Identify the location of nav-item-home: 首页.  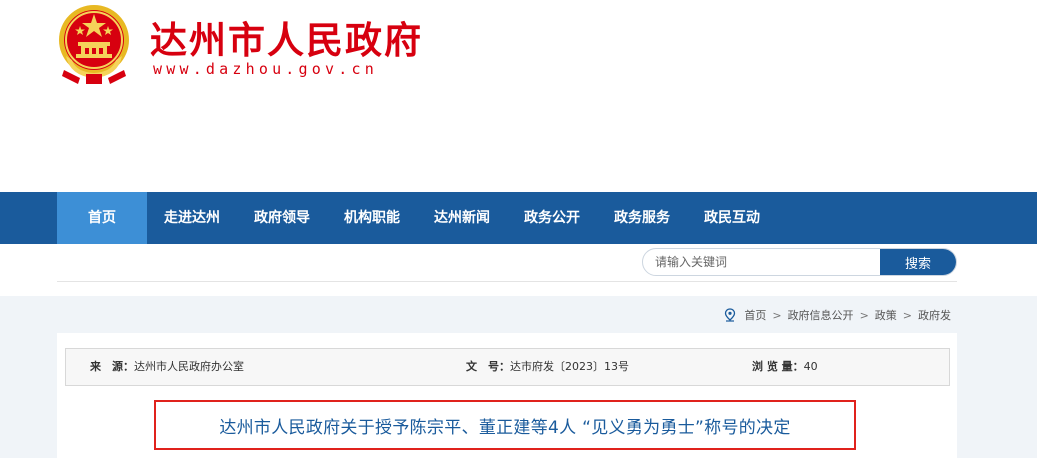
(102, 218).